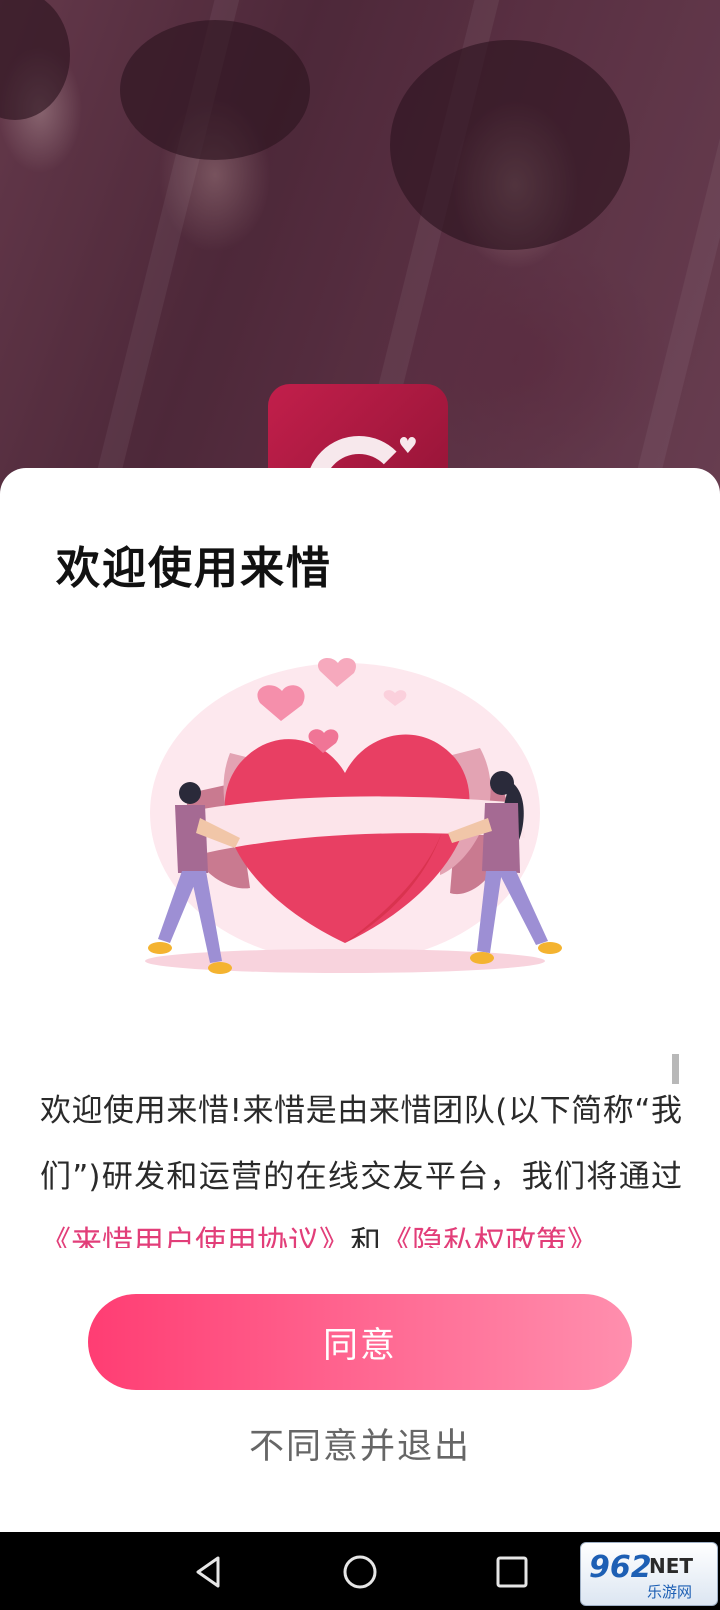 This screenshot has height=1610, width=720. I want to click on square-recents-icon, so click(512, 1572).